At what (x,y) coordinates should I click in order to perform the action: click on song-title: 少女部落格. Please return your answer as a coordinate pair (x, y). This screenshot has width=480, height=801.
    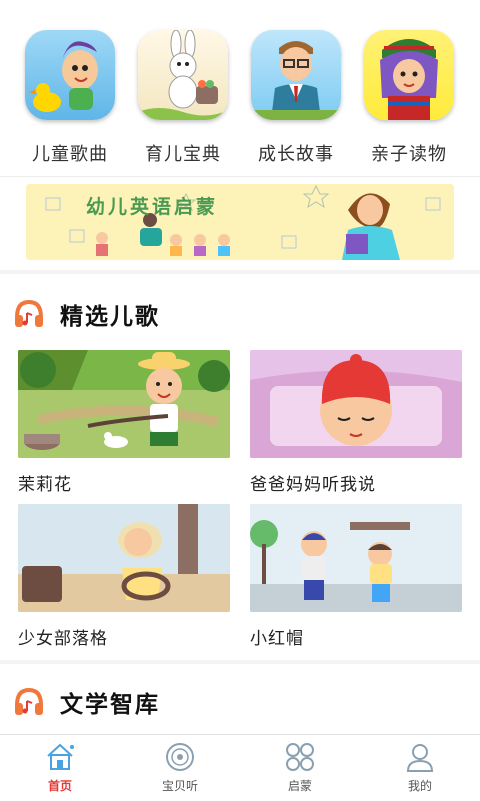
    Looking at the image, I should click on (63, 639).